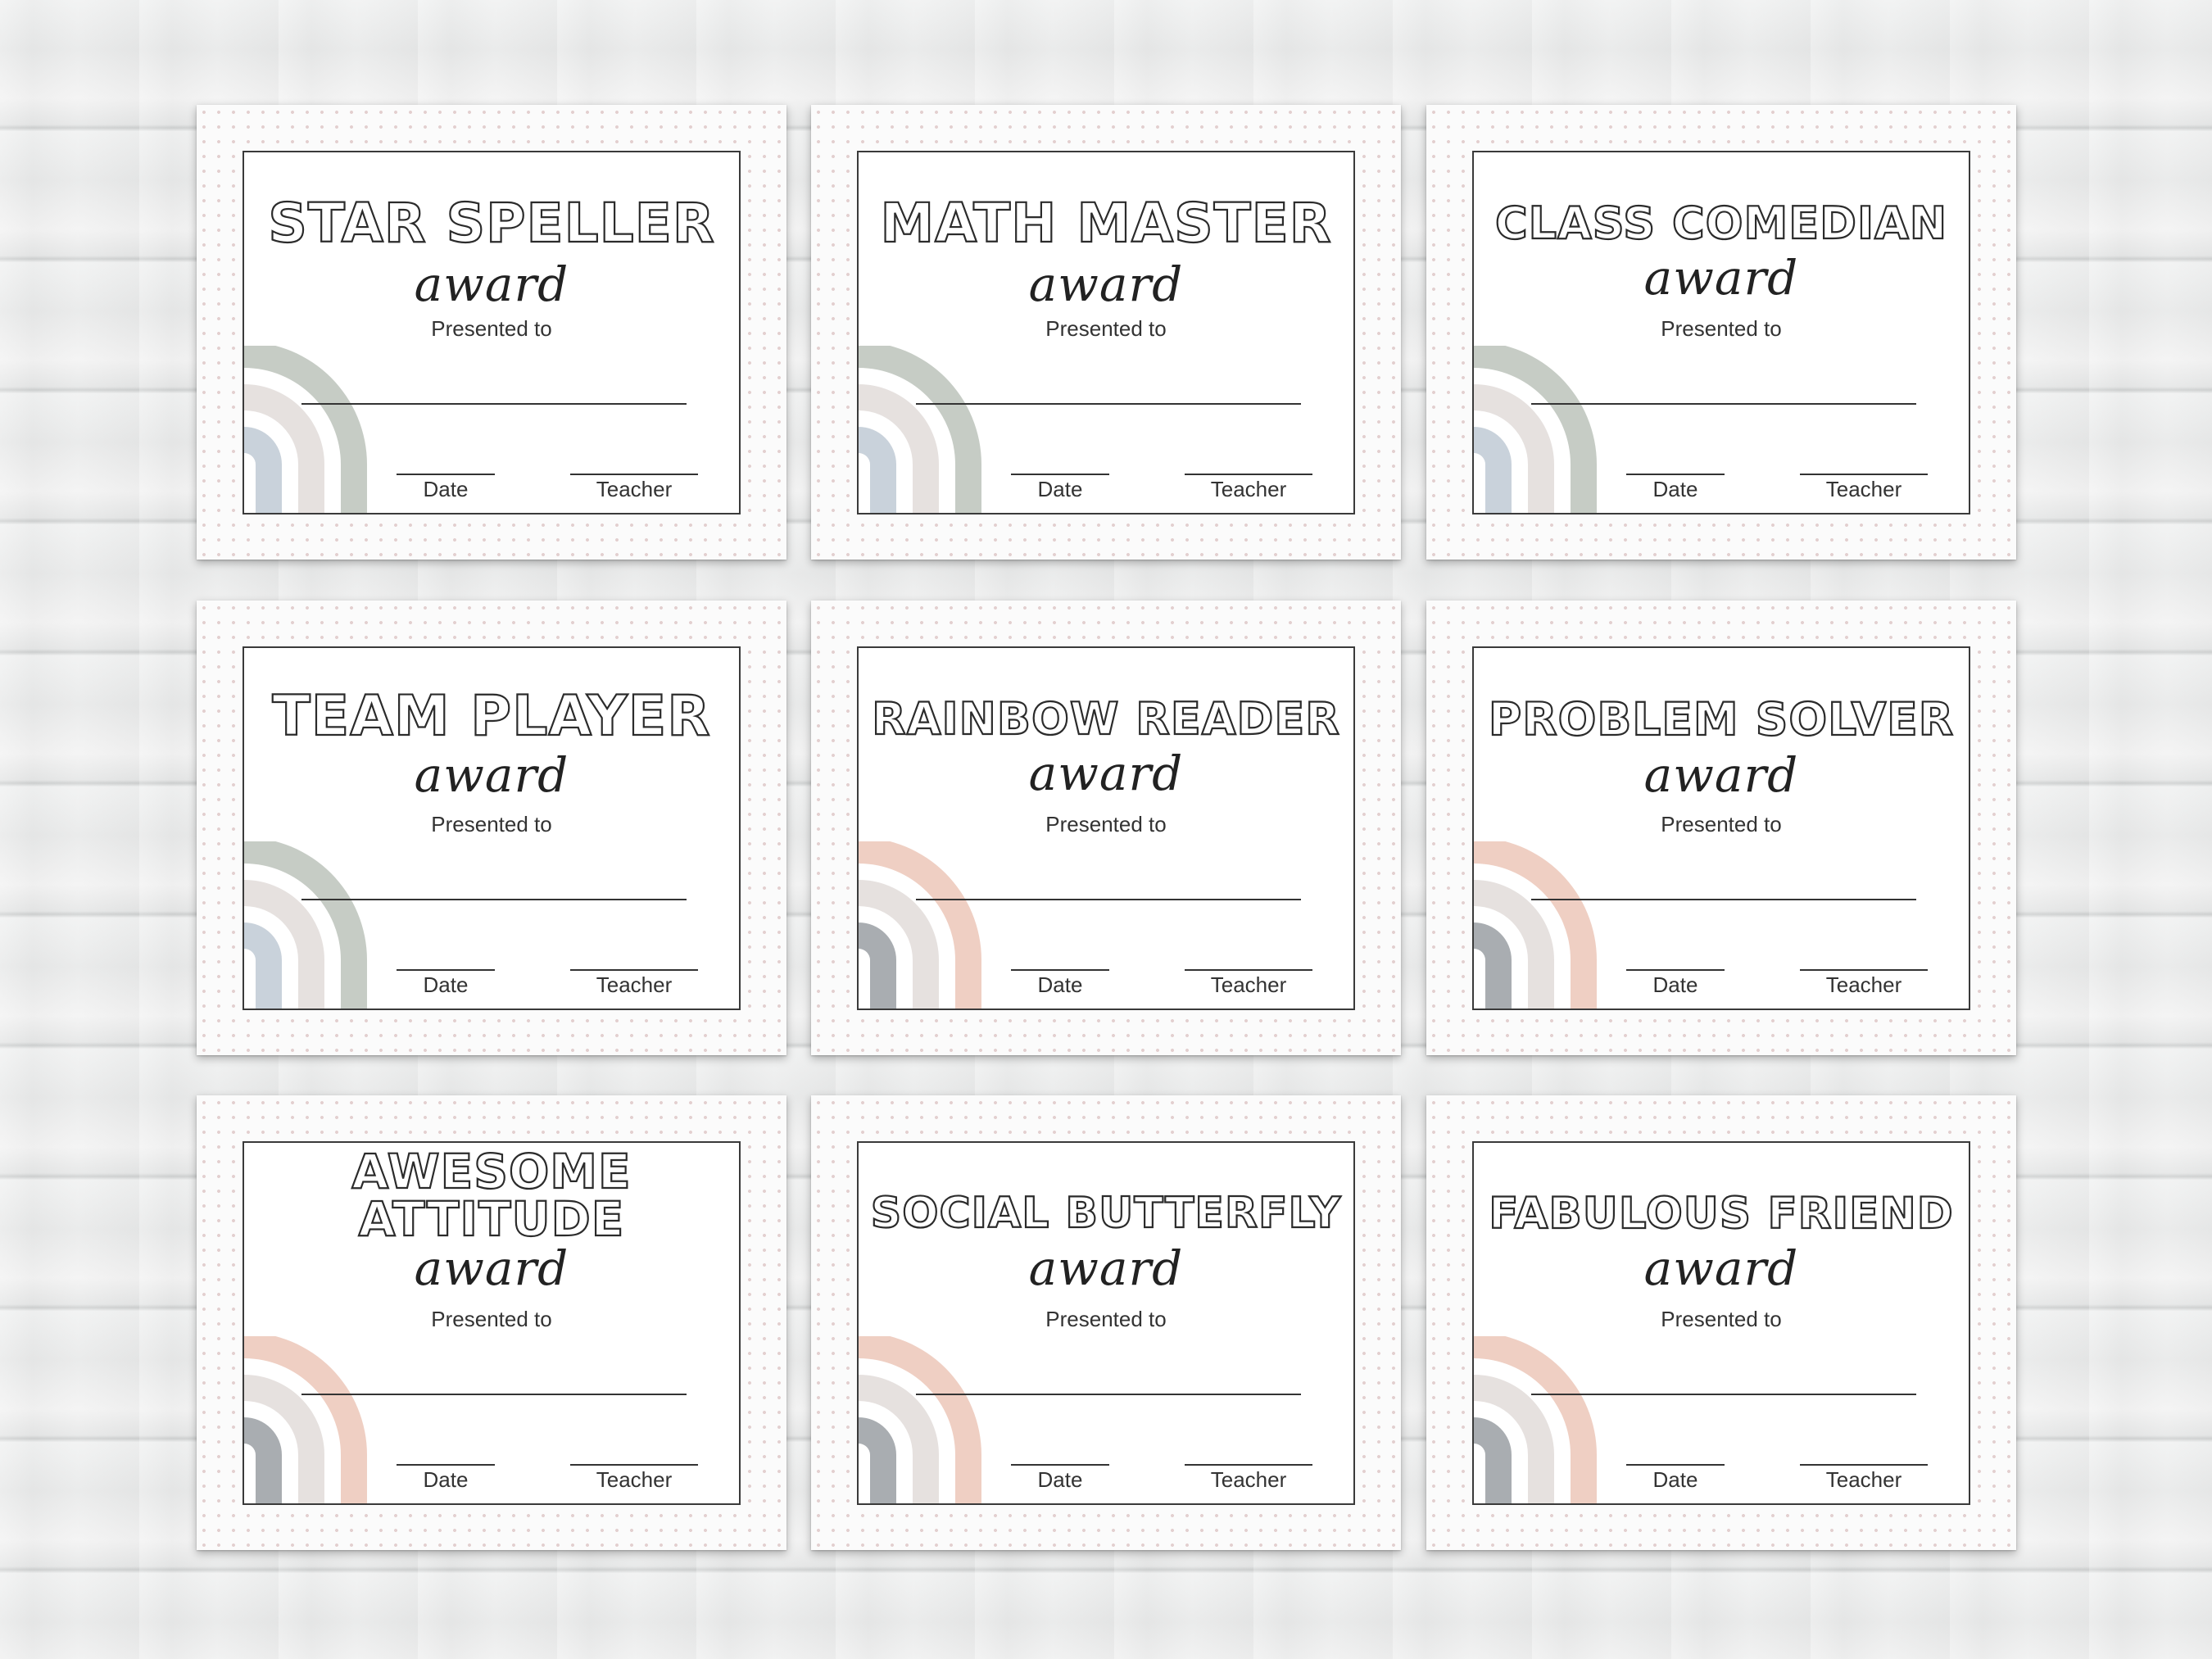 The width and height of the screenshot is (2212, 1659). What do you see at coordinates (1105, 719) in the screenshot?
I see `award-title: RAINBOW READER` at bounding box center [1105, 719].